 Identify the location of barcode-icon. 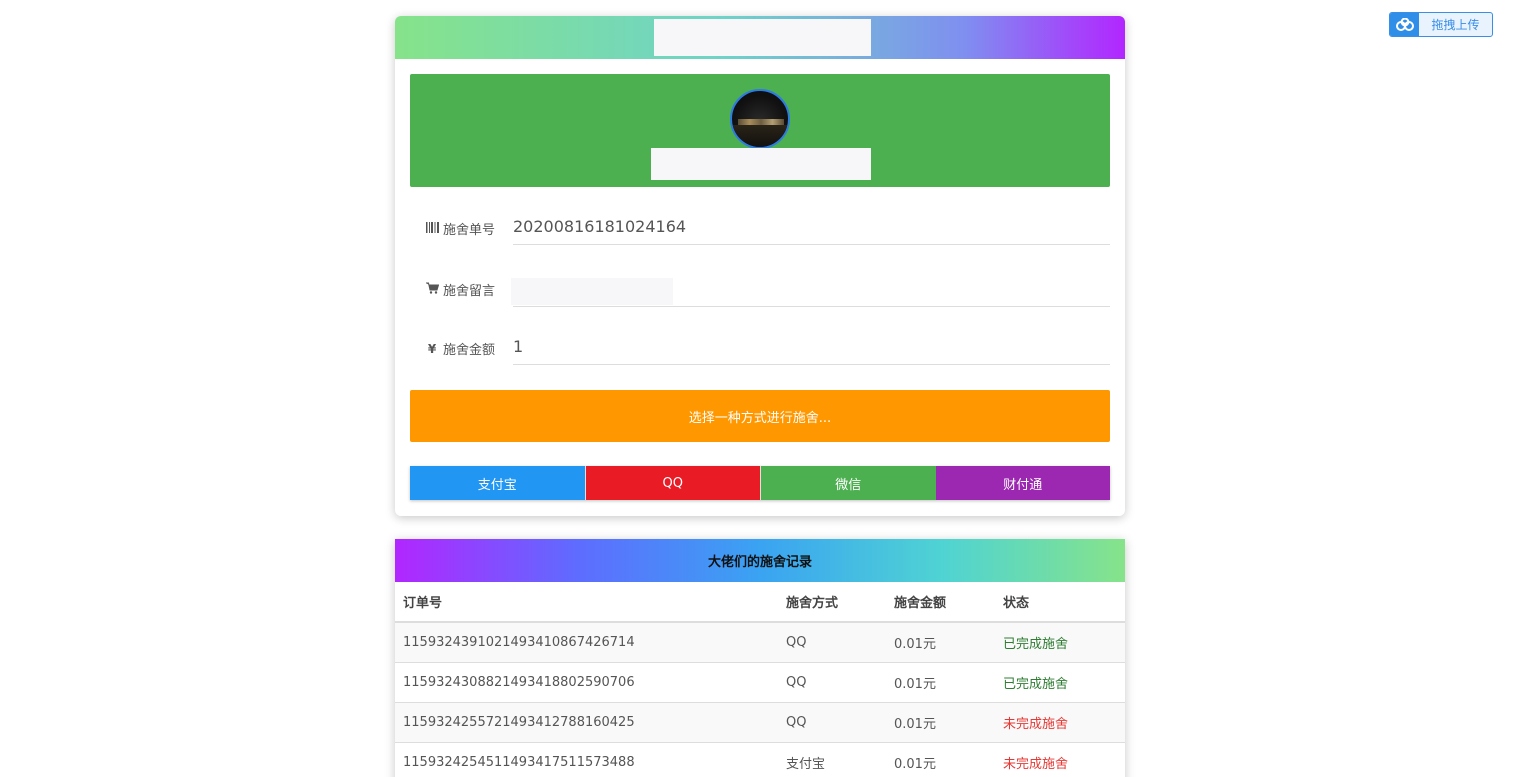
(432, 228).